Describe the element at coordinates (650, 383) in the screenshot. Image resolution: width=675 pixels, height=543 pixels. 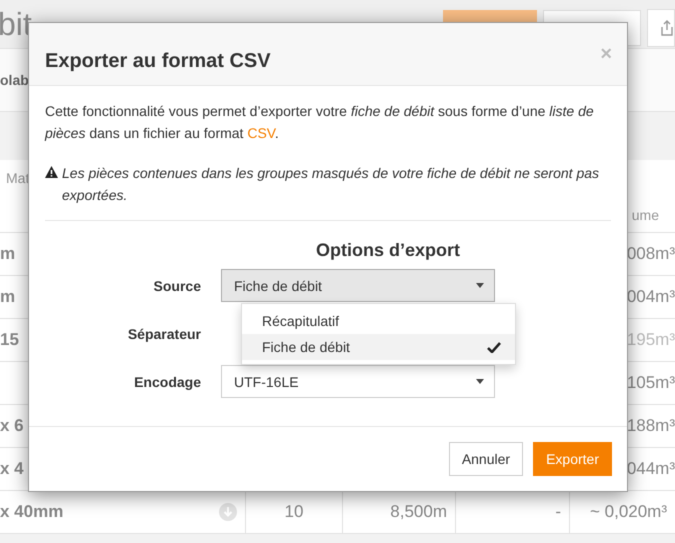
I see `table-cell: 105m³` at that location.